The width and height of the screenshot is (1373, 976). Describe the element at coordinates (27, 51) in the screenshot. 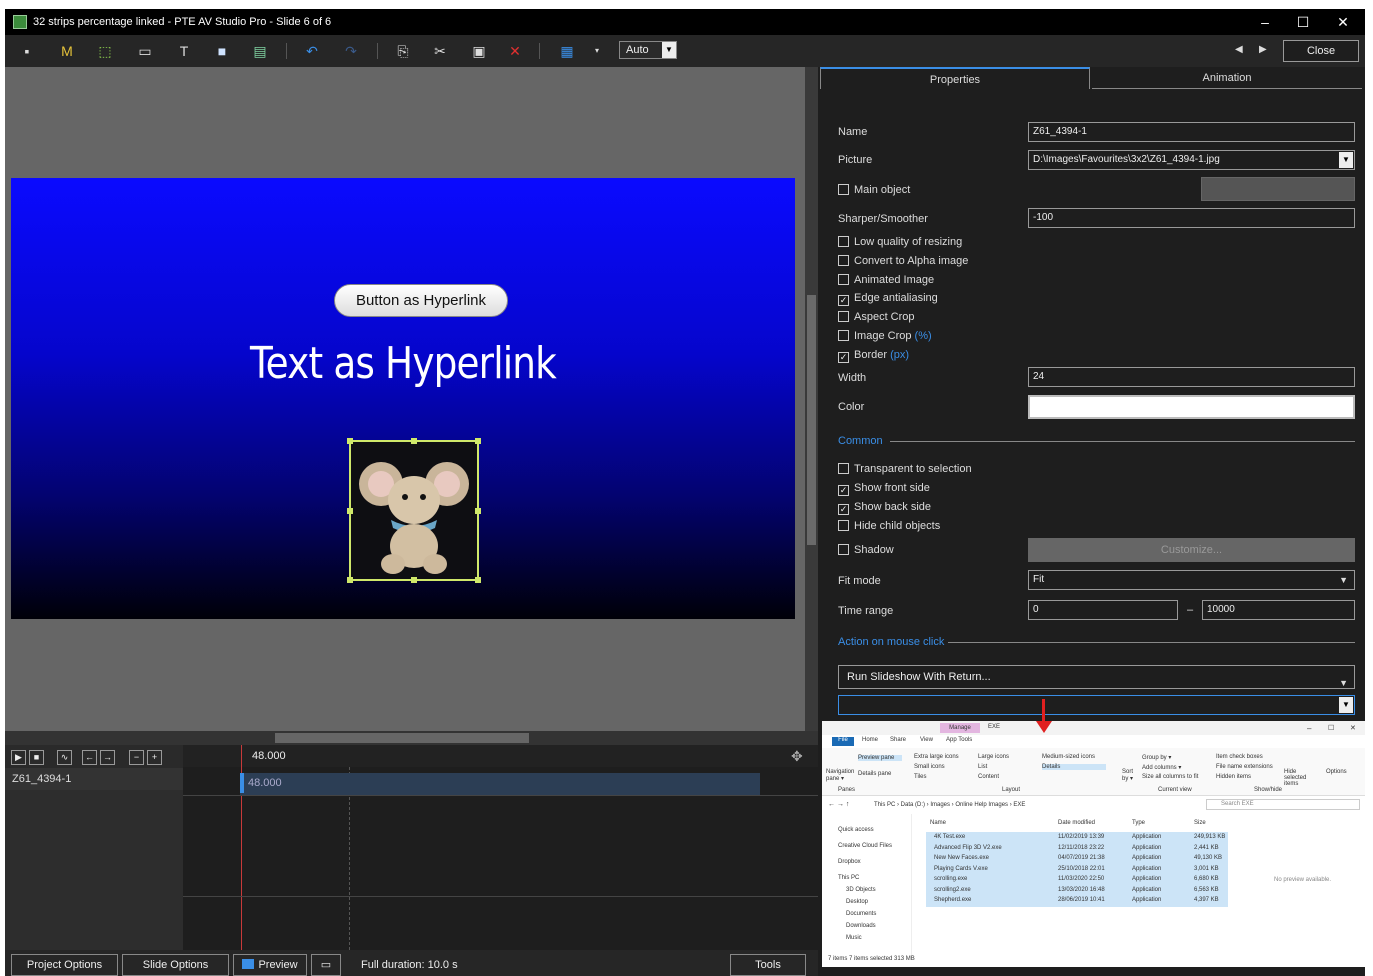

I see `camera-icon: ▪` at that location.